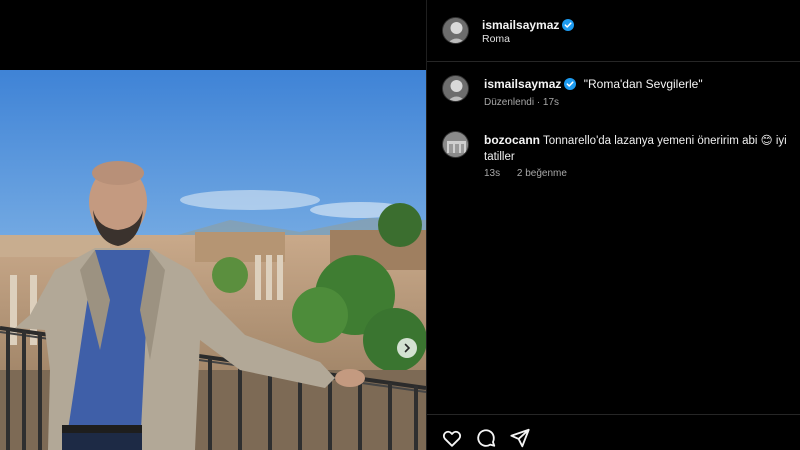  I want to click on comment-icon, so click(486, 438).